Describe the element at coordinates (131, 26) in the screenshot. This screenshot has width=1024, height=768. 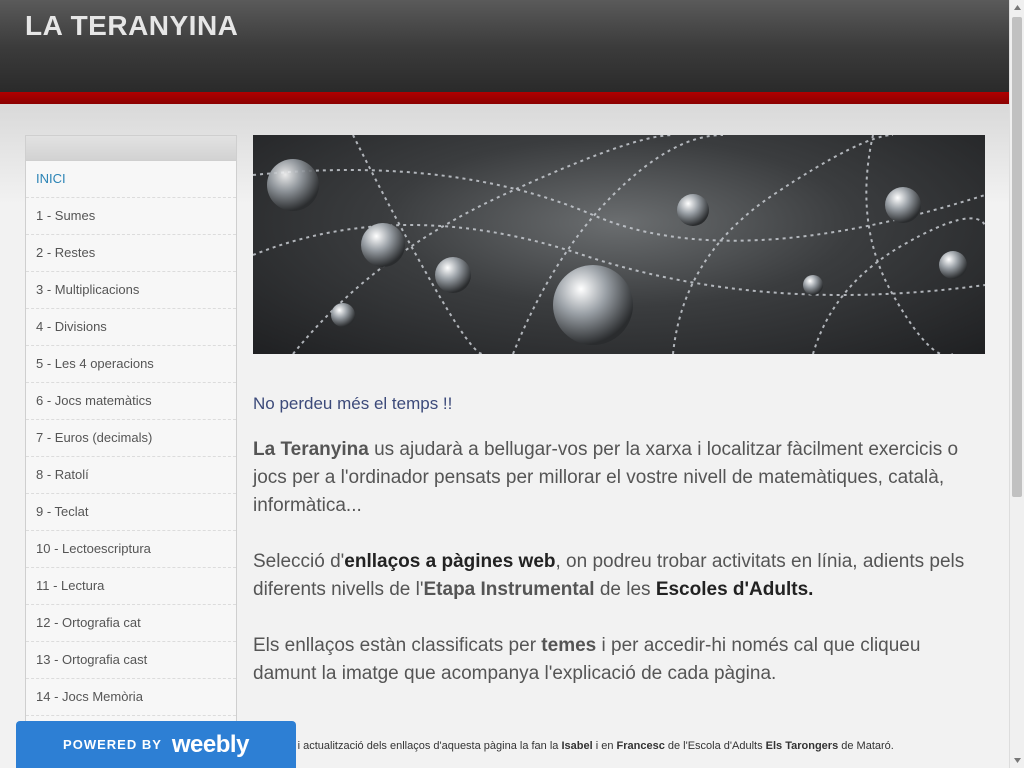
I see `site-title: LA TERANYINA` at that location.